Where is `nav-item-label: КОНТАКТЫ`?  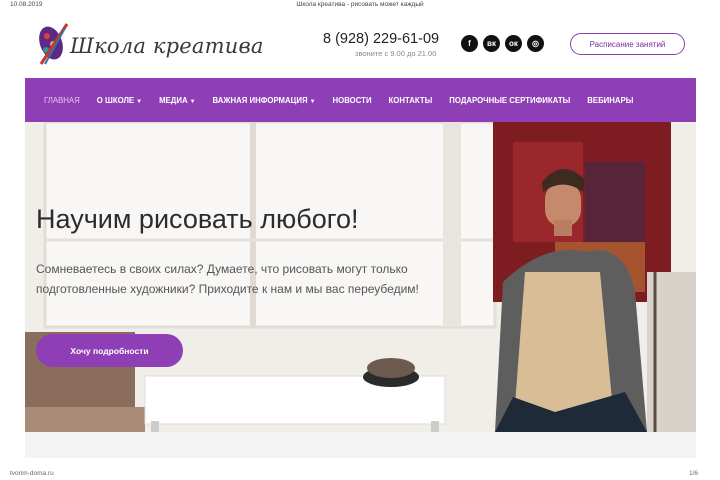 nav-item-label: КОНТАКТЫ is located at coordinates (410, 100).